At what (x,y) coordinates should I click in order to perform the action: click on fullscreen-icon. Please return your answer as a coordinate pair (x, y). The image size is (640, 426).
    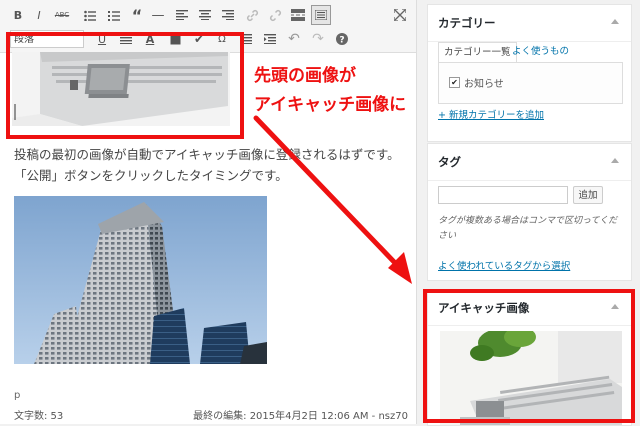
    Looking at the image, I should click on (400, 15).